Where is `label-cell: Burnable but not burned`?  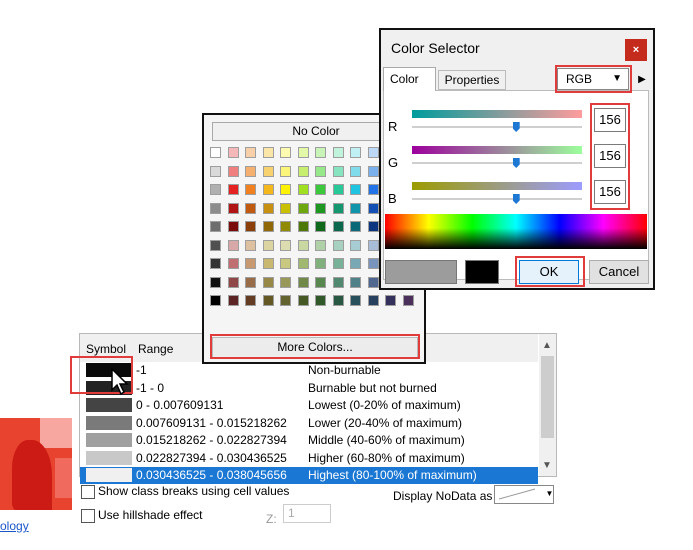
label-cell: Burnable but not burned is located at coordinates (372, 388).